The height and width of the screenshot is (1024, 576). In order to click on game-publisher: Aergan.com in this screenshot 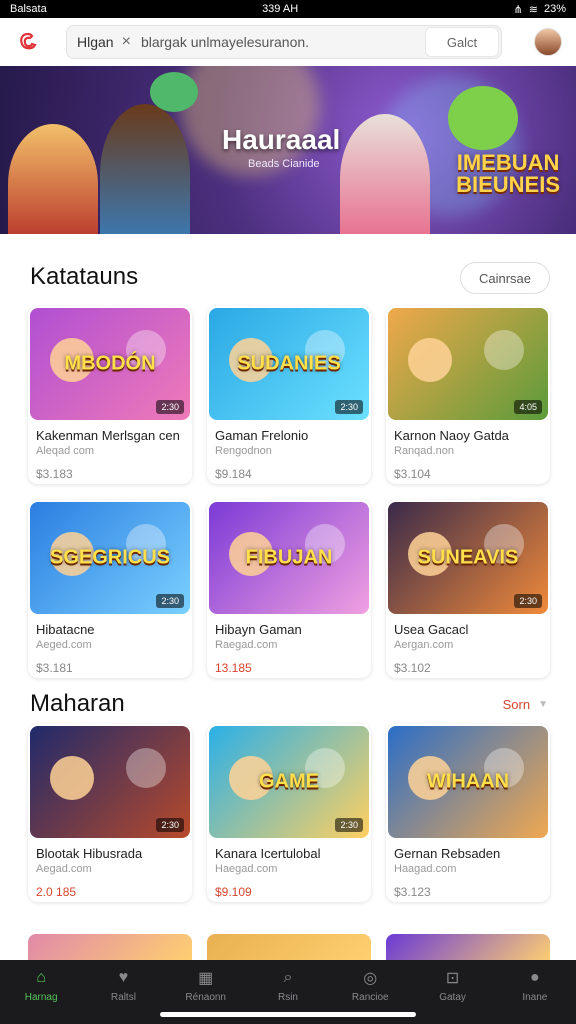, I will do `click(424, 645)`.